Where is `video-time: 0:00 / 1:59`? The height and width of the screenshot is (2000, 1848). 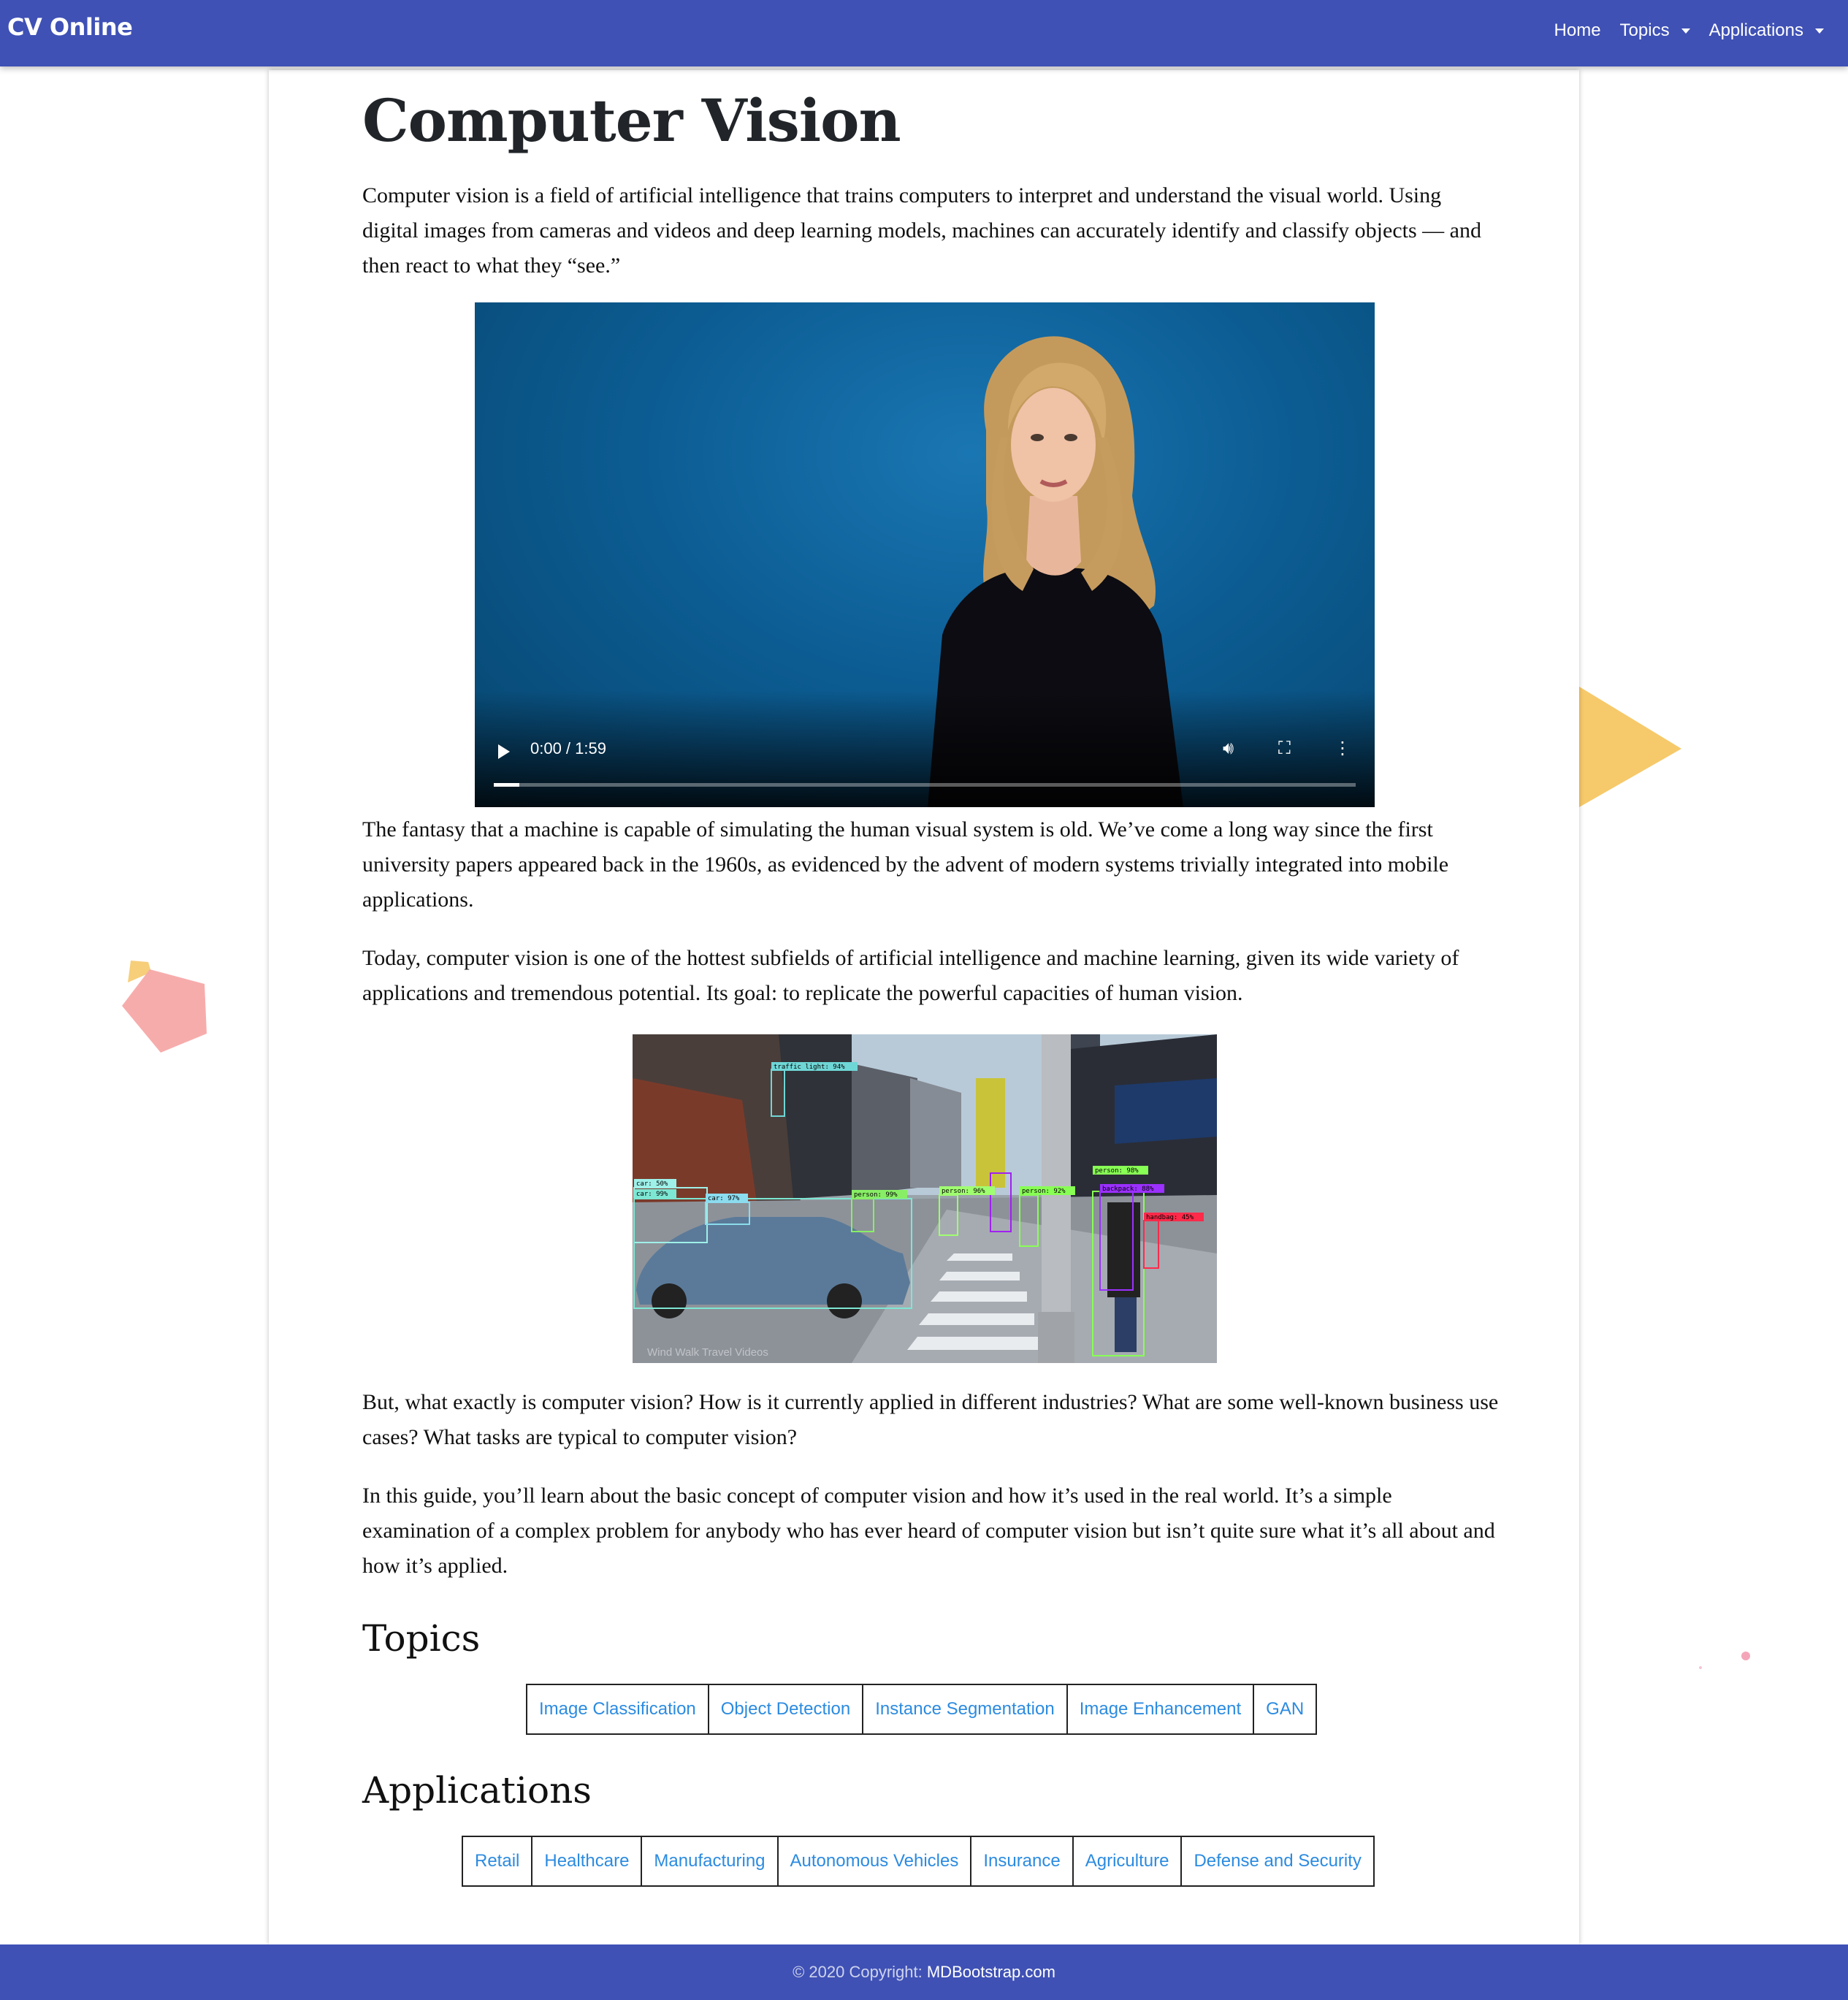
video-time: 0:00 / 1:59 is located at coordinates (568, 748).